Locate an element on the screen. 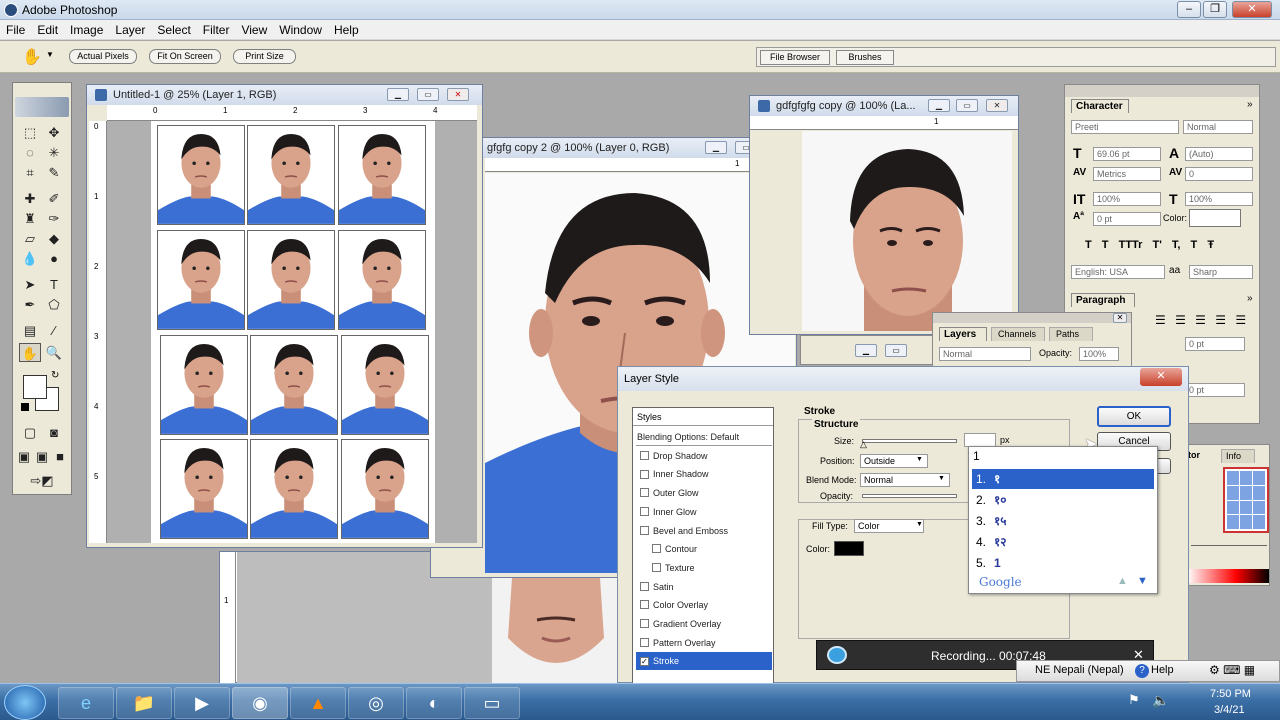 The width and height of the screenshot is (1280, 720). paragraph-tab: Paragraph is located at coordinates (1103, 300).